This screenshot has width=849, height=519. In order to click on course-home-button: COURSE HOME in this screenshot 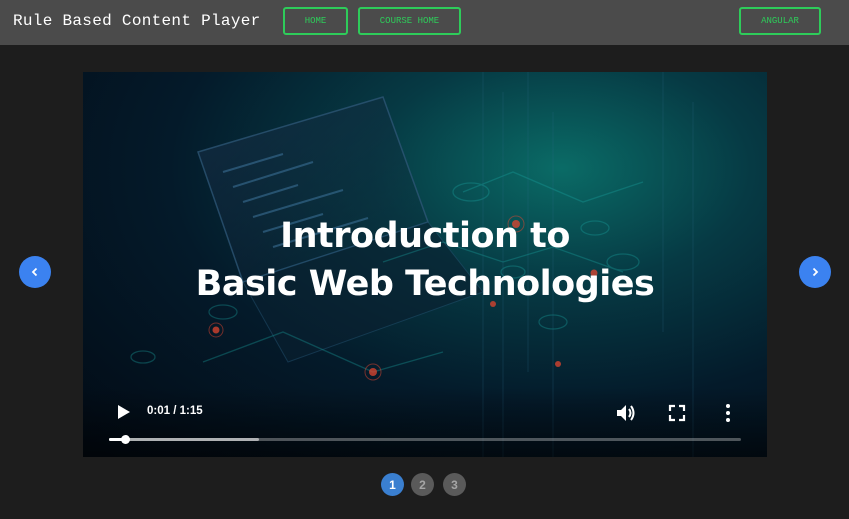, I will do `click(409, 21)`.